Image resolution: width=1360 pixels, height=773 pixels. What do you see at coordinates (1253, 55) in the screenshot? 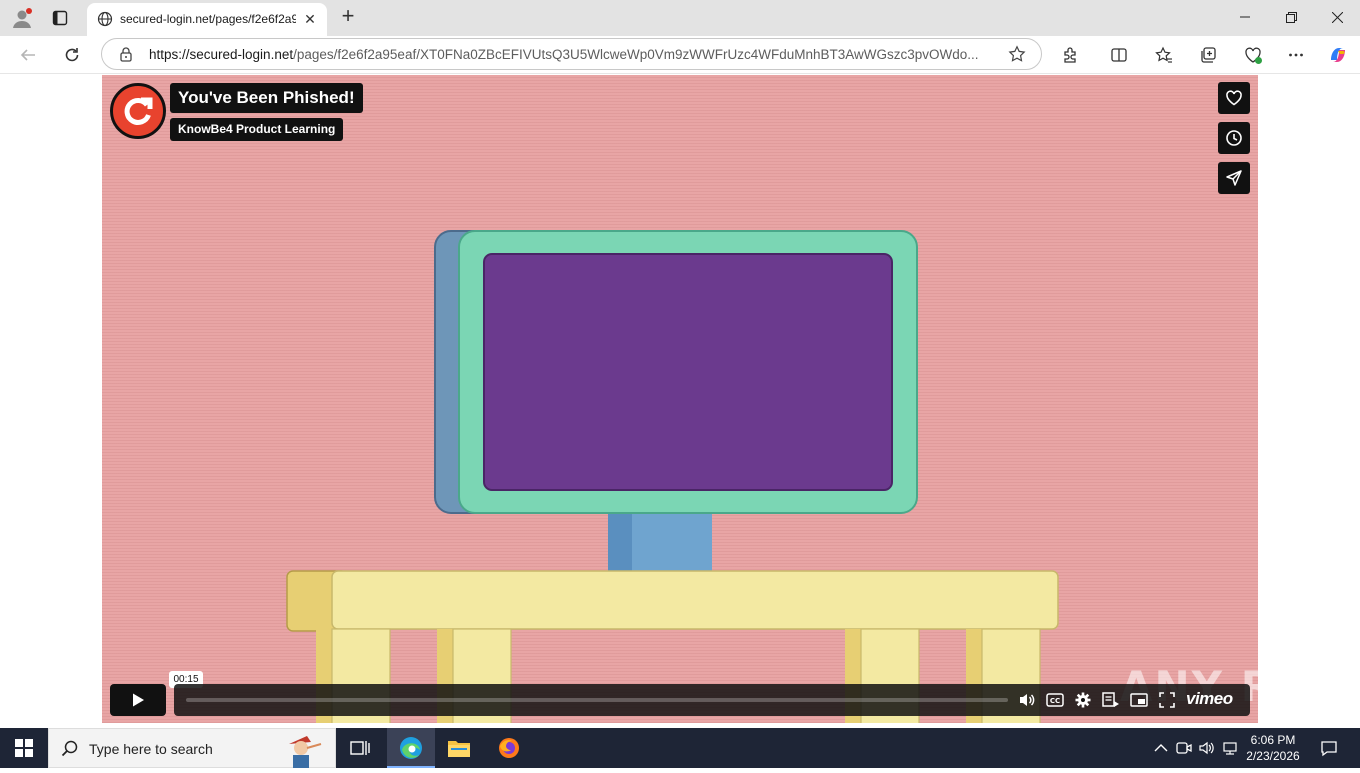
I see `browser-essentials-icon` at bounding box center [1253, 55].